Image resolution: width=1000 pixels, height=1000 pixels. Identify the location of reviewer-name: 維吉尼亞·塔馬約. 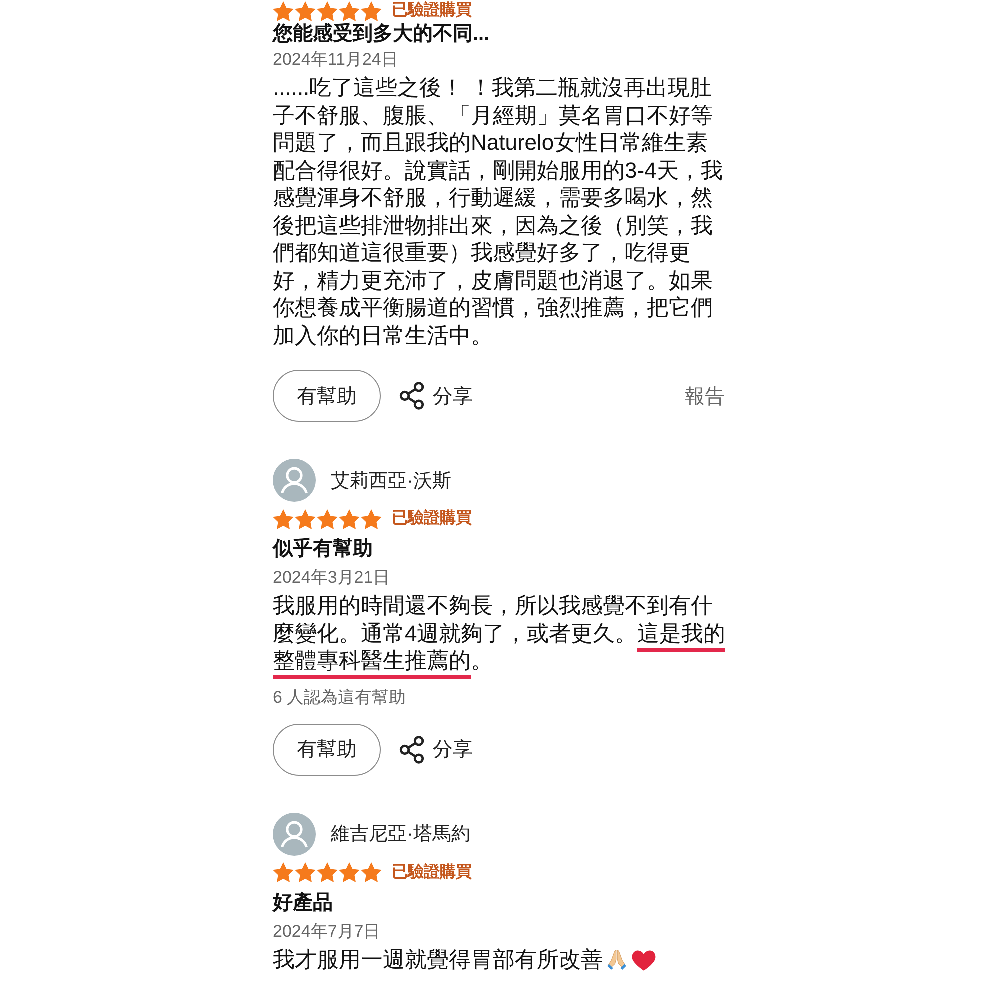
(400, 835).